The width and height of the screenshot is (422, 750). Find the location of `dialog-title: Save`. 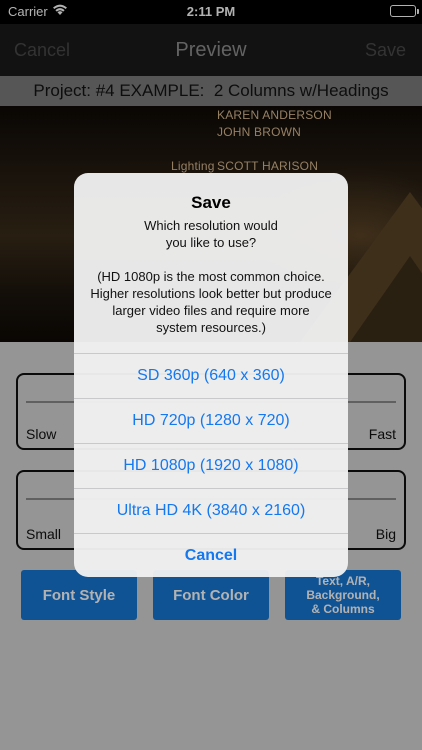

dialog-title: Save is located at coordinates (211, 202).